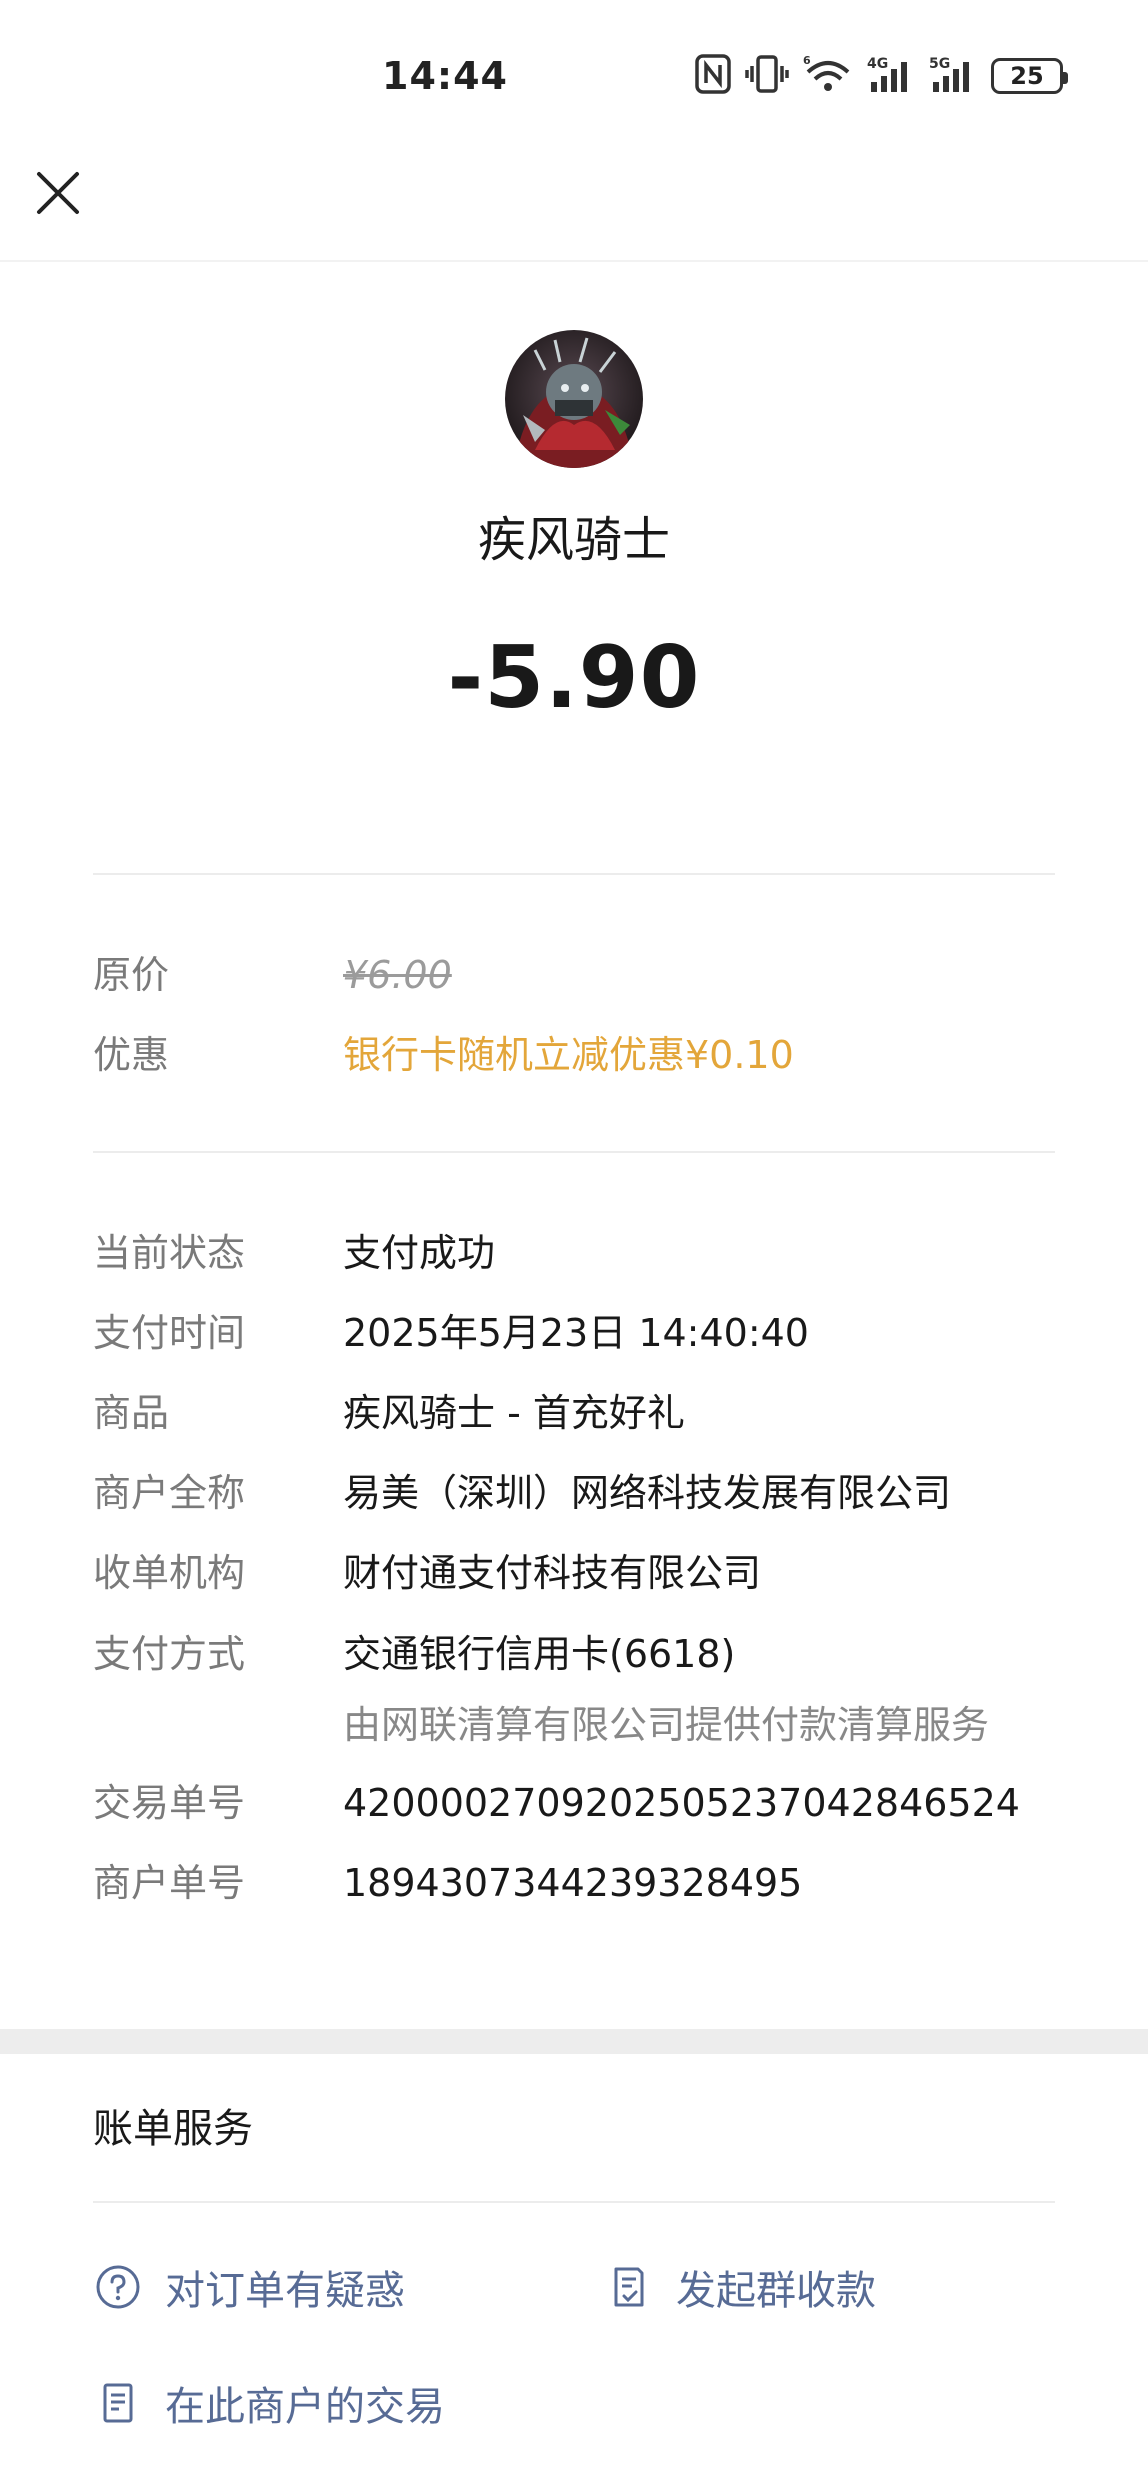 The height and width of the screenshot is (2492, 1148). Describe the element at coordinates (891, 76) in the screenshot. I see `signal-4g-icon: 4G` at that location.